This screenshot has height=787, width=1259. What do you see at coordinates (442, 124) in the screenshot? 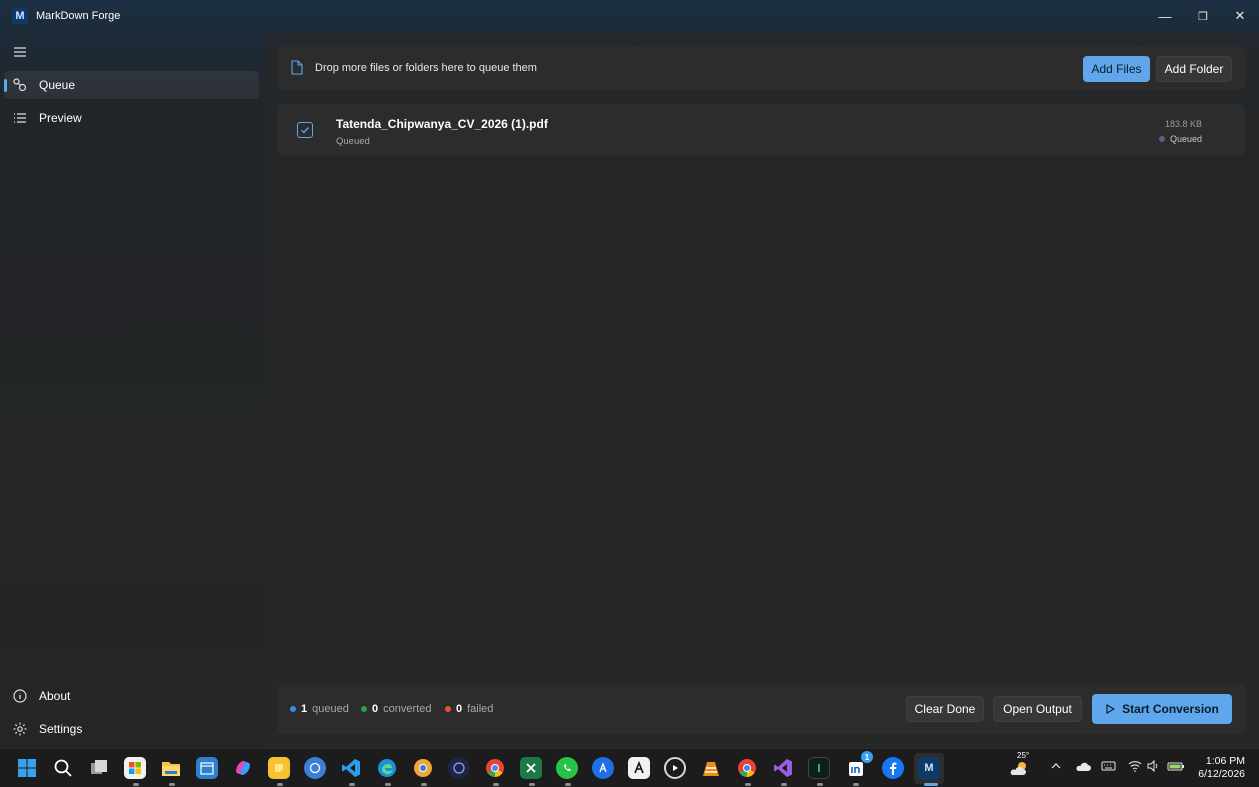
I see `file-name: Tatenda_Chipwanya_CV_2026 (1).pdf` at bounding box center [442, 124].